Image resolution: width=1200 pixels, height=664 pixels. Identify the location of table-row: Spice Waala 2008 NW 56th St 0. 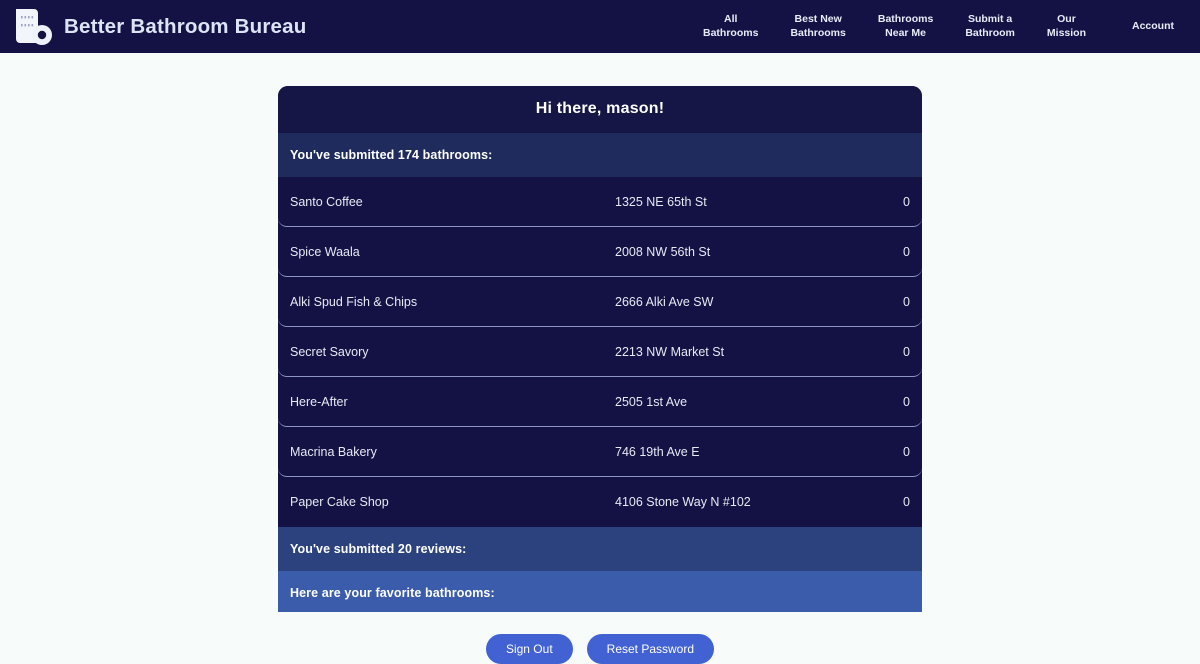
(600, 252).